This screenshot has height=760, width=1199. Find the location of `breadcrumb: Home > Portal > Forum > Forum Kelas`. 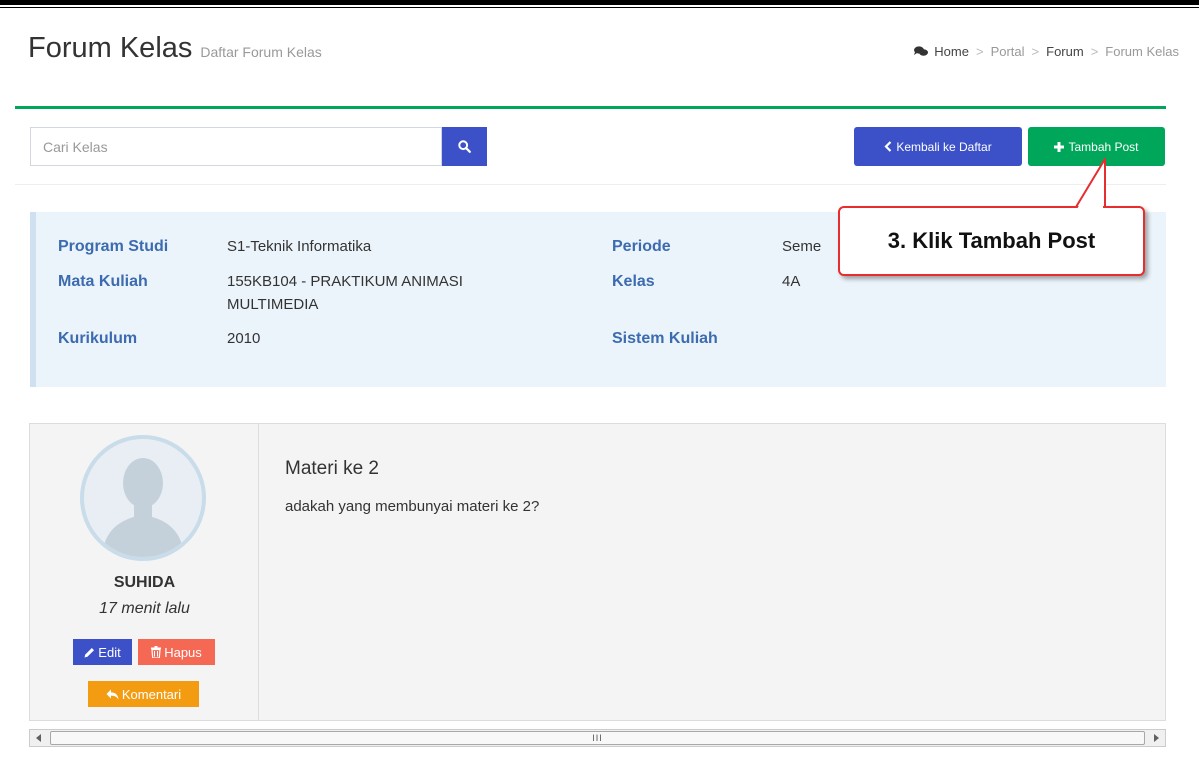

breadcrumb: Home > Portal > Forum > Forum Kelas is located at coordinates (1046, 51).